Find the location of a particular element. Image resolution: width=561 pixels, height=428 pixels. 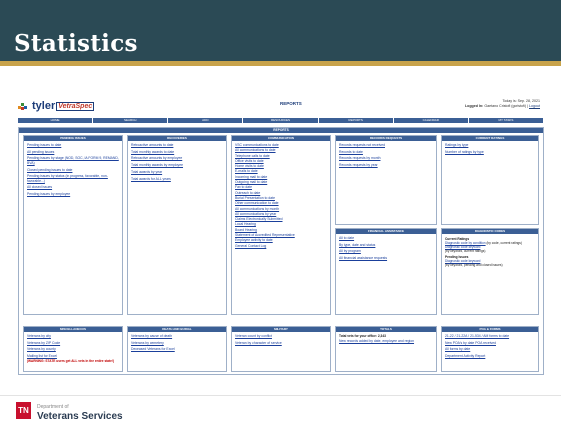

report-link: Outreach to date is located at coordinates (281, 193).